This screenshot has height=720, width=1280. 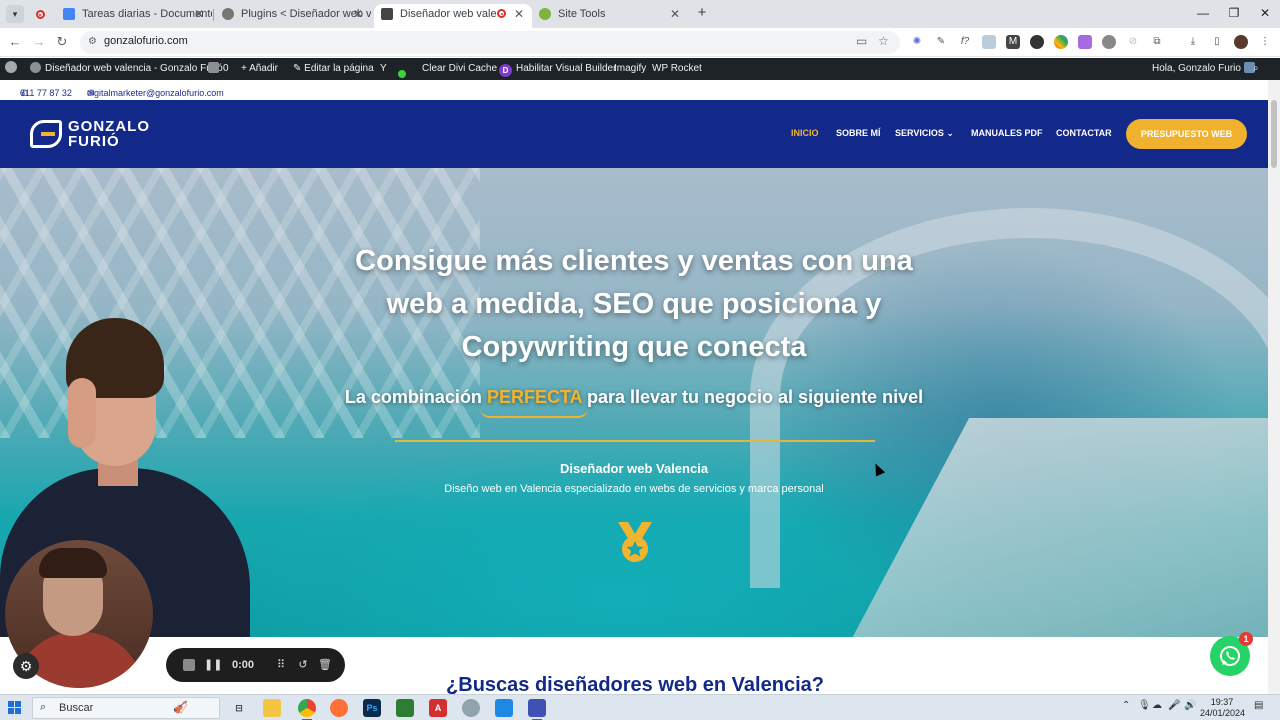 I want to click on chrome-icon, so click(x=307, y=709).